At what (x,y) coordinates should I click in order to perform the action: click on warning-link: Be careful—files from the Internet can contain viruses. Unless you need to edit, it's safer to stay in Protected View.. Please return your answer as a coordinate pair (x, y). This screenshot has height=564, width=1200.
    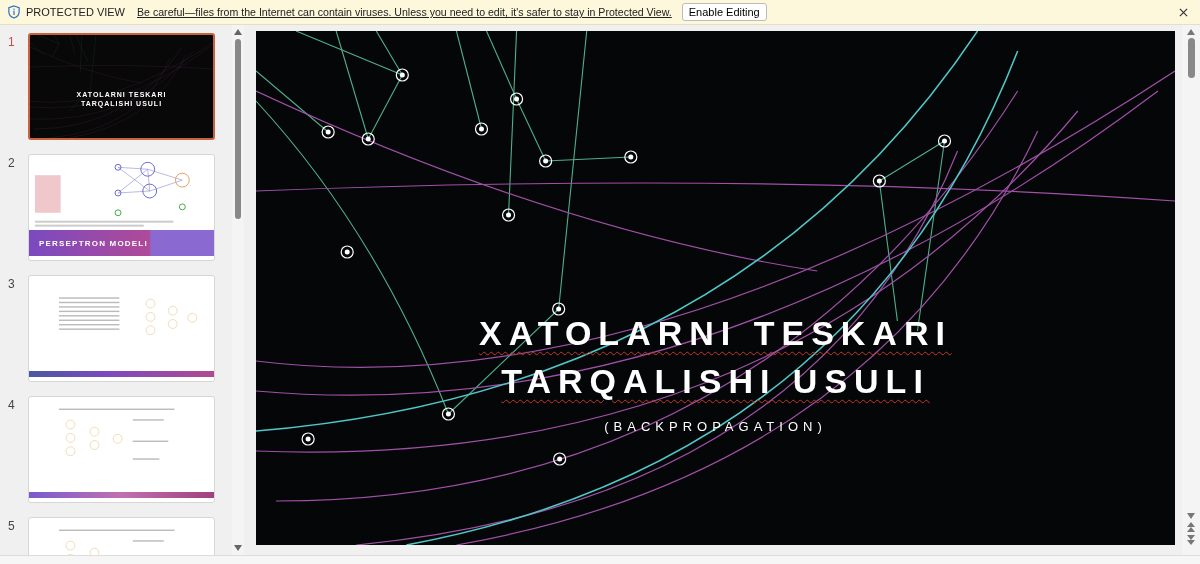
    Looking at the image, I should click on (404, 12).